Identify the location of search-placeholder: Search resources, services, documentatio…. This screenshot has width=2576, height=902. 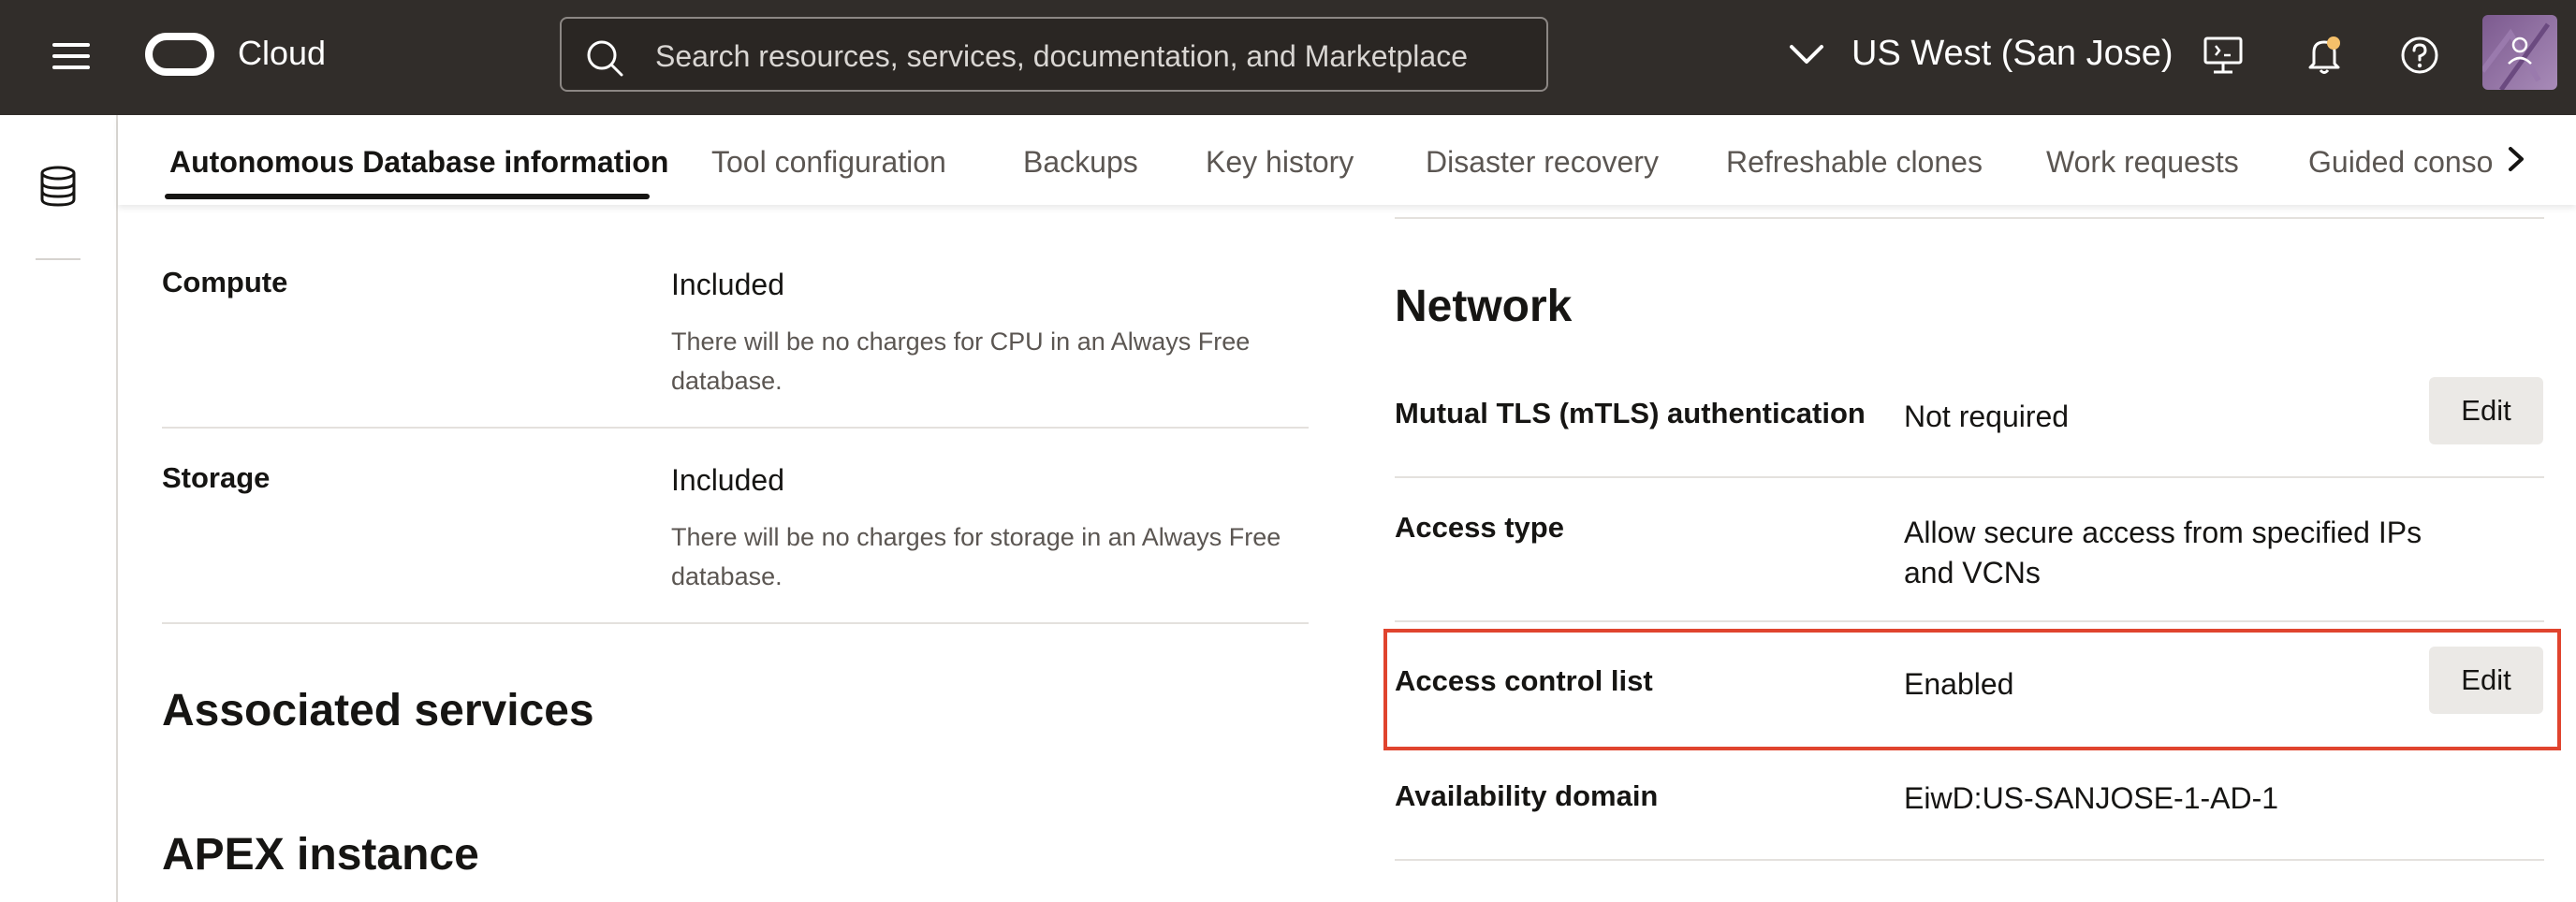
(1061, 56).